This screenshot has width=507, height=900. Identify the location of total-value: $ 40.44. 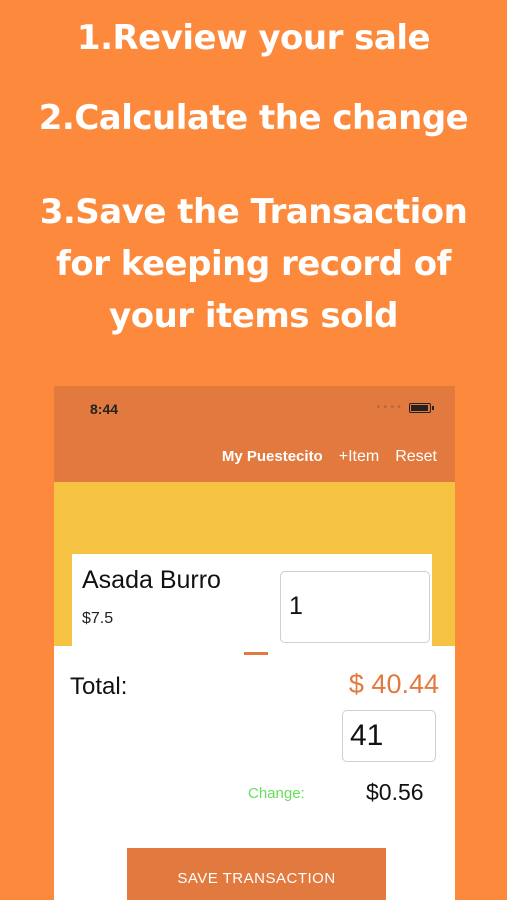
(393, 684).